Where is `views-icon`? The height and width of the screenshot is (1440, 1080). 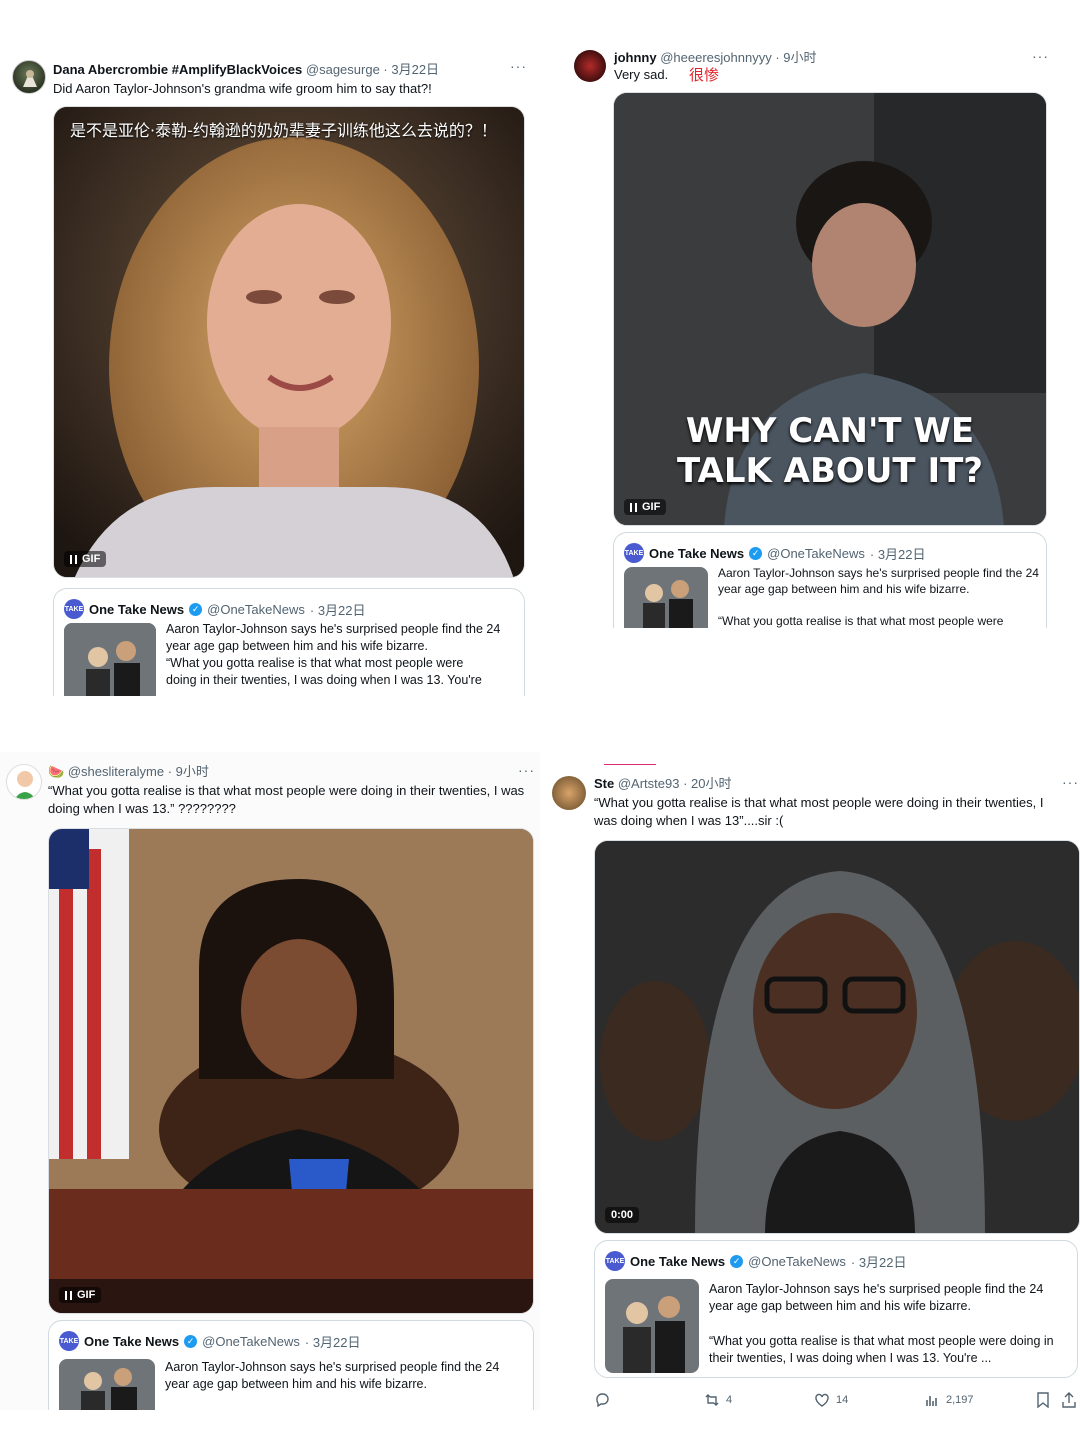
views-icon is located at coordinates (931, 1401).